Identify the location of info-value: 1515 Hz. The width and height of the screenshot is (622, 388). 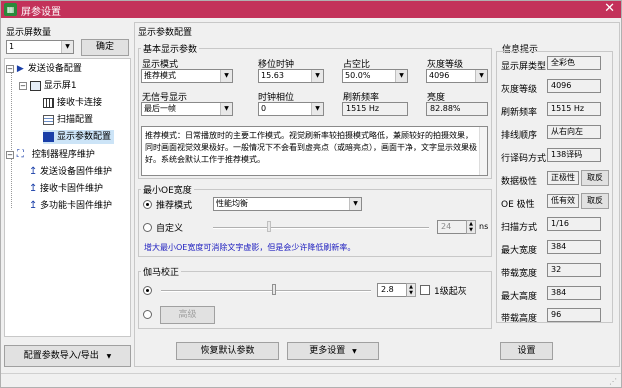
(574, 109).